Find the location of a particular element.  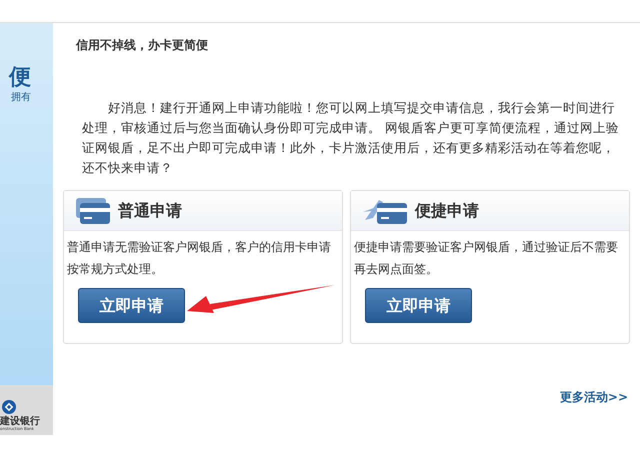

card-description: 便捷申请需要验证客户网银盾，通过验证后不需要再去网点面签。 is located at coordinates (486, 258).